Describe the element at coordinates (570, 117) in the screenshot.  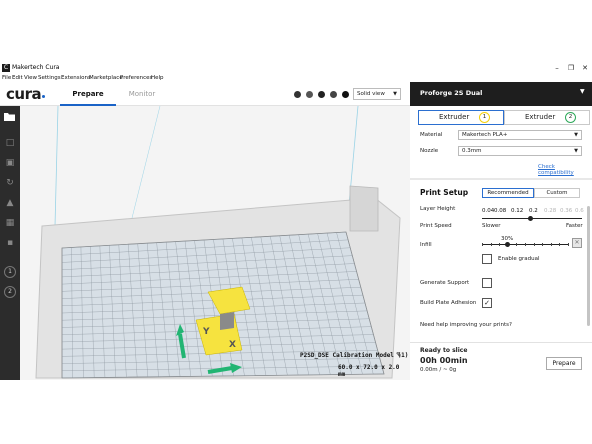
I see `extruder-2-badge: 2` at that location.